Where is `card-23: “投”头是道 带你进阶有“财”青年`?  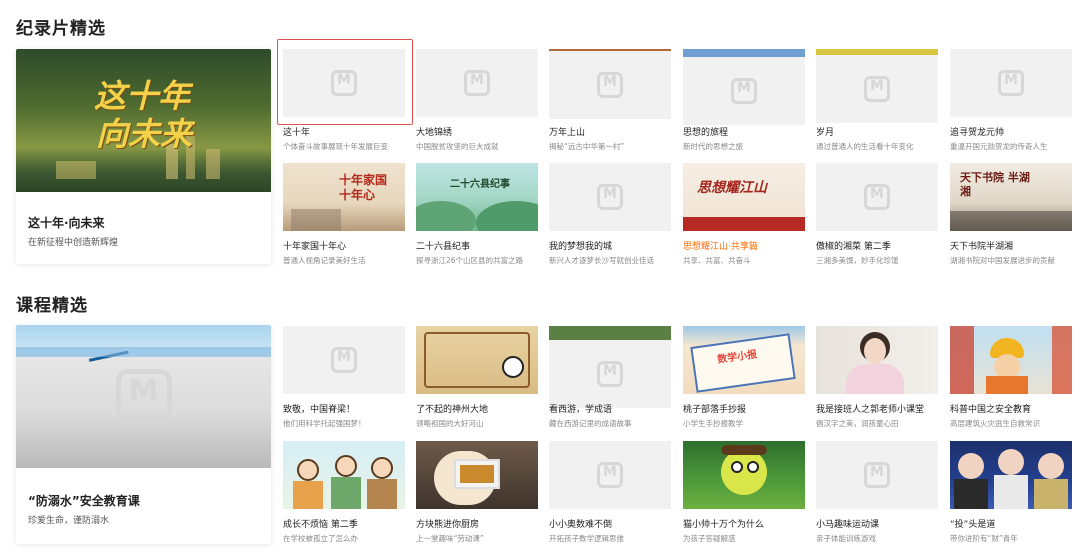
card-23: “投”头是道 带你进阶有“财”青年 is located at coordinates (1011, 492).